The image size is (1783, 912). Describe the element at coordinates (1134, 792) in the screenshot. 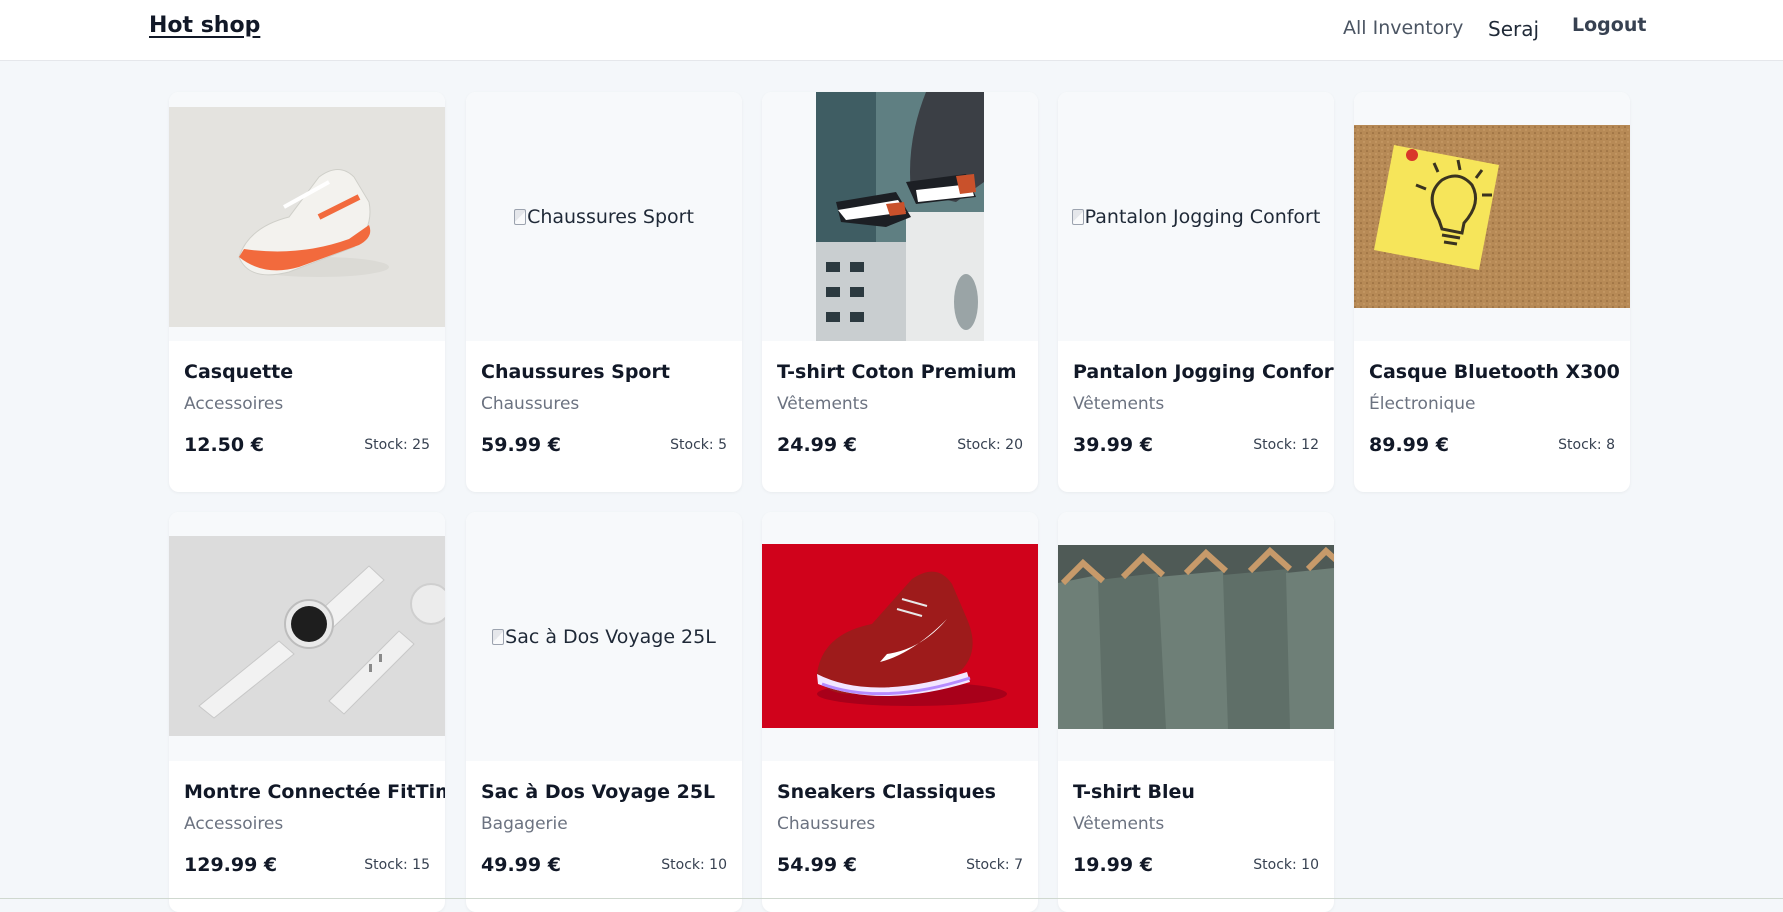

I see `product-name: T-shirt Bleu` at that location.